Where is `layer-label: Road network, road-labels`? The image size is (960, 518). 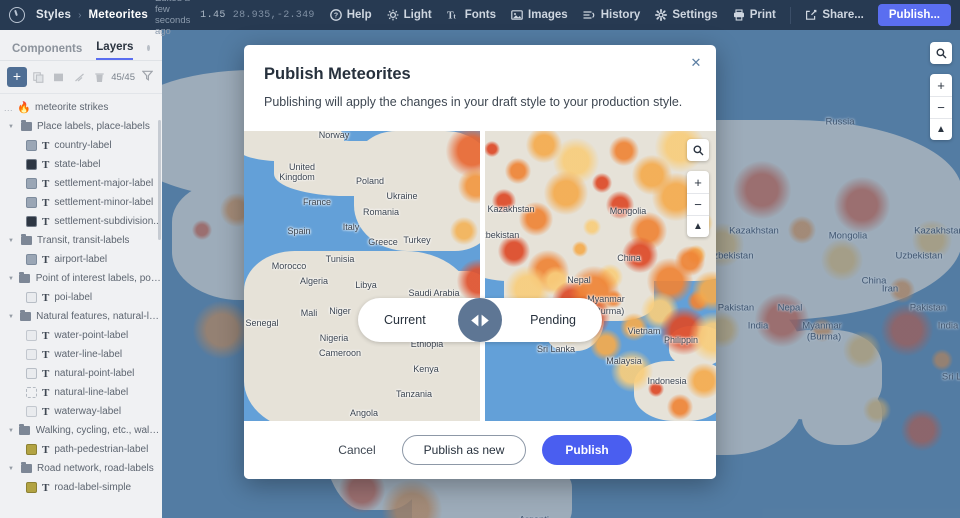
layer-label: Road network, road-labels is located at coordinates (95, 468).